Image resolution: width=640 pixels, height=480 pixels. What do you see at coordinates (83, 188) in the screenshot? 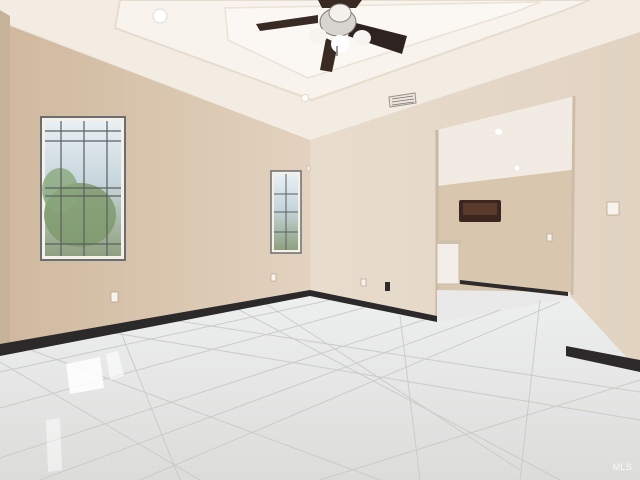
I see `left-window` at bounding box center [83, 188].